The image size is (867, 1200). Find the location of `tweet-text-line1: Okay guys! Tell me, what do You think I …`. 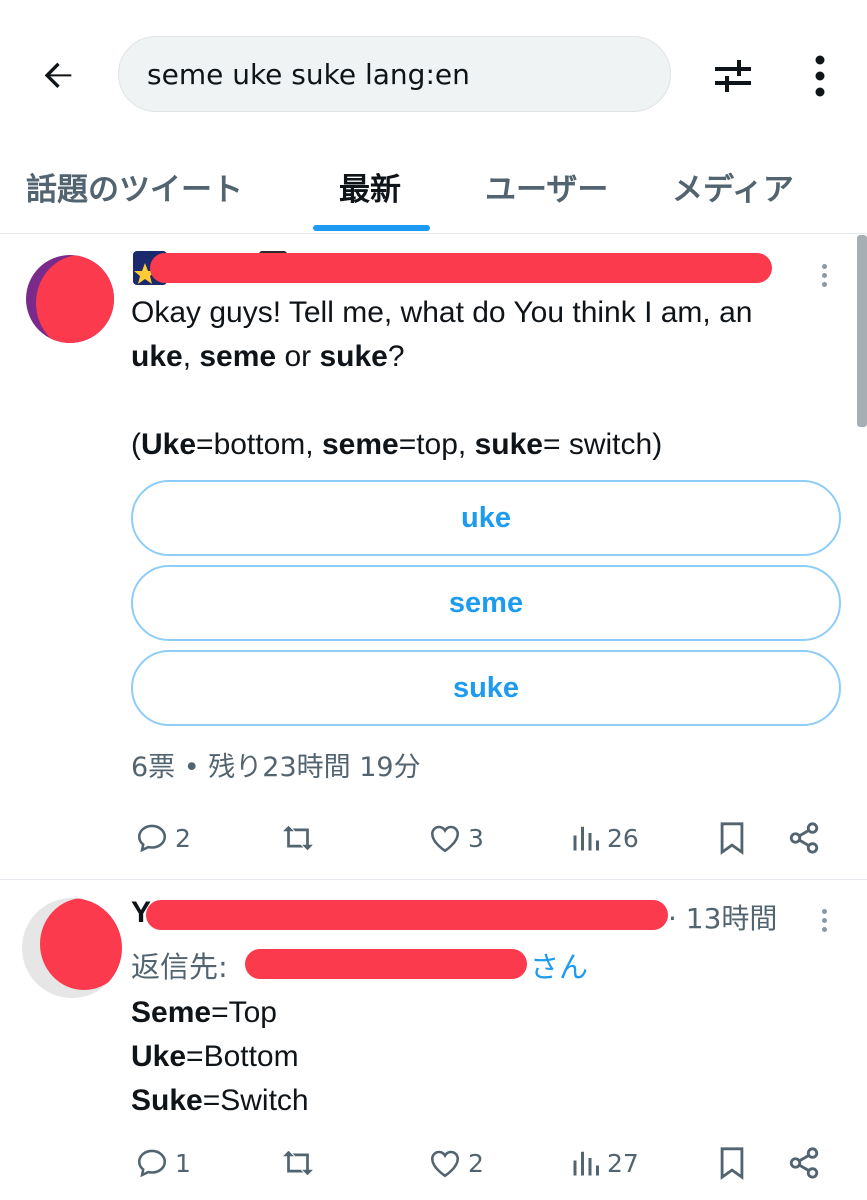

tweet-text-line1: Okay guys! Tell me, what do You think I … is located at coordinates (442, 312).